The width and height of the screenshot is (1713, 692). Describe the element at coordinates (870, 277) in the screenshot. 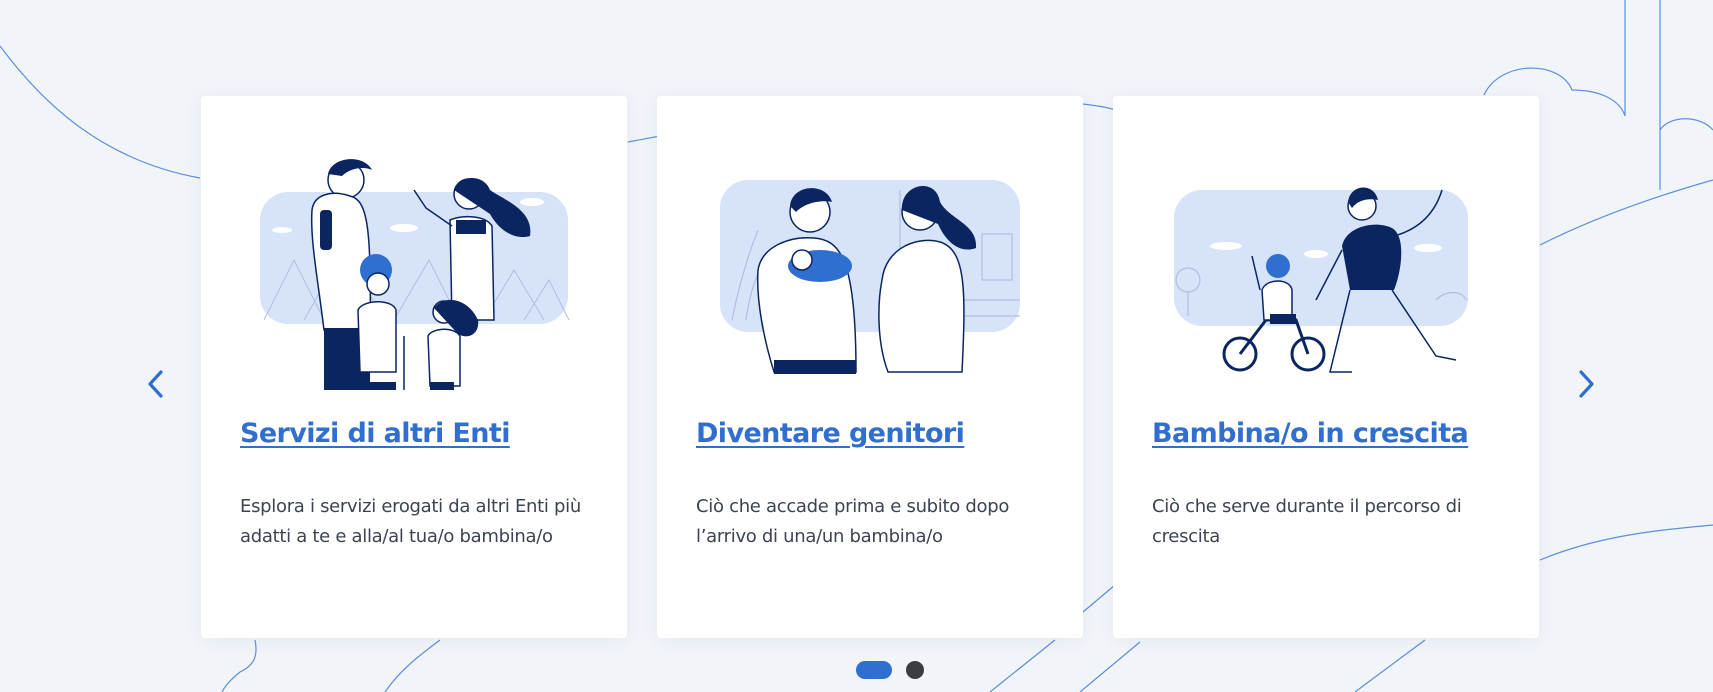

I see `expecting-parents-illustration` at that location.